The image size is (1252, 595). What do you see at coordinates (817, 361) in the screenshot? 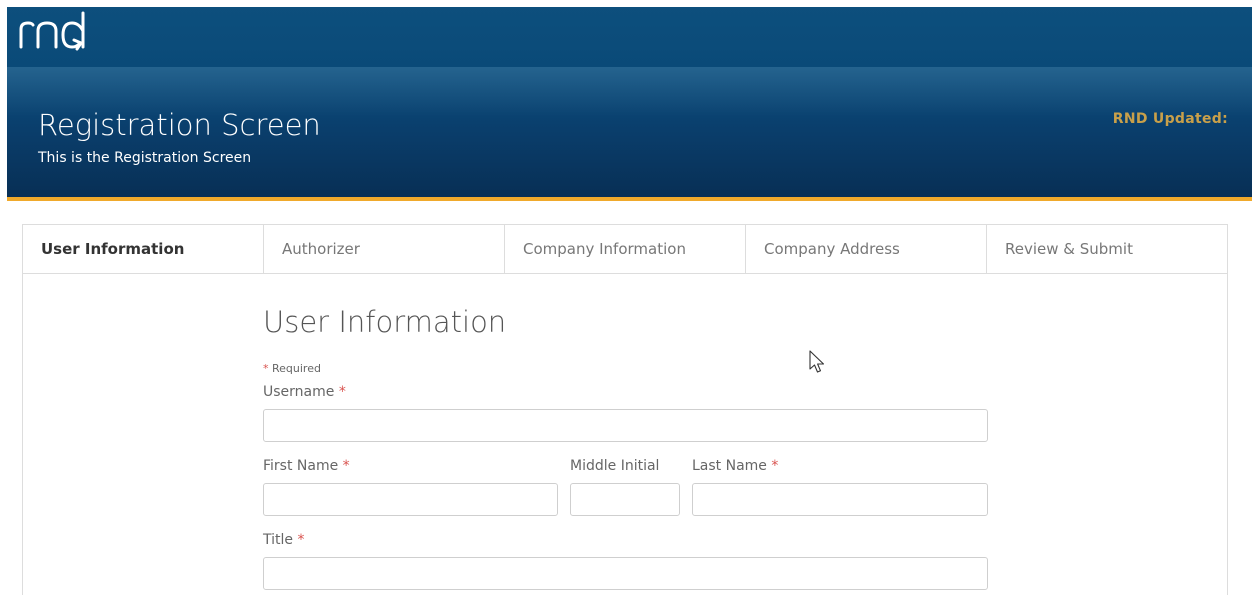
I see `mouse-pointer-icon` at bounding box center [817, 361].